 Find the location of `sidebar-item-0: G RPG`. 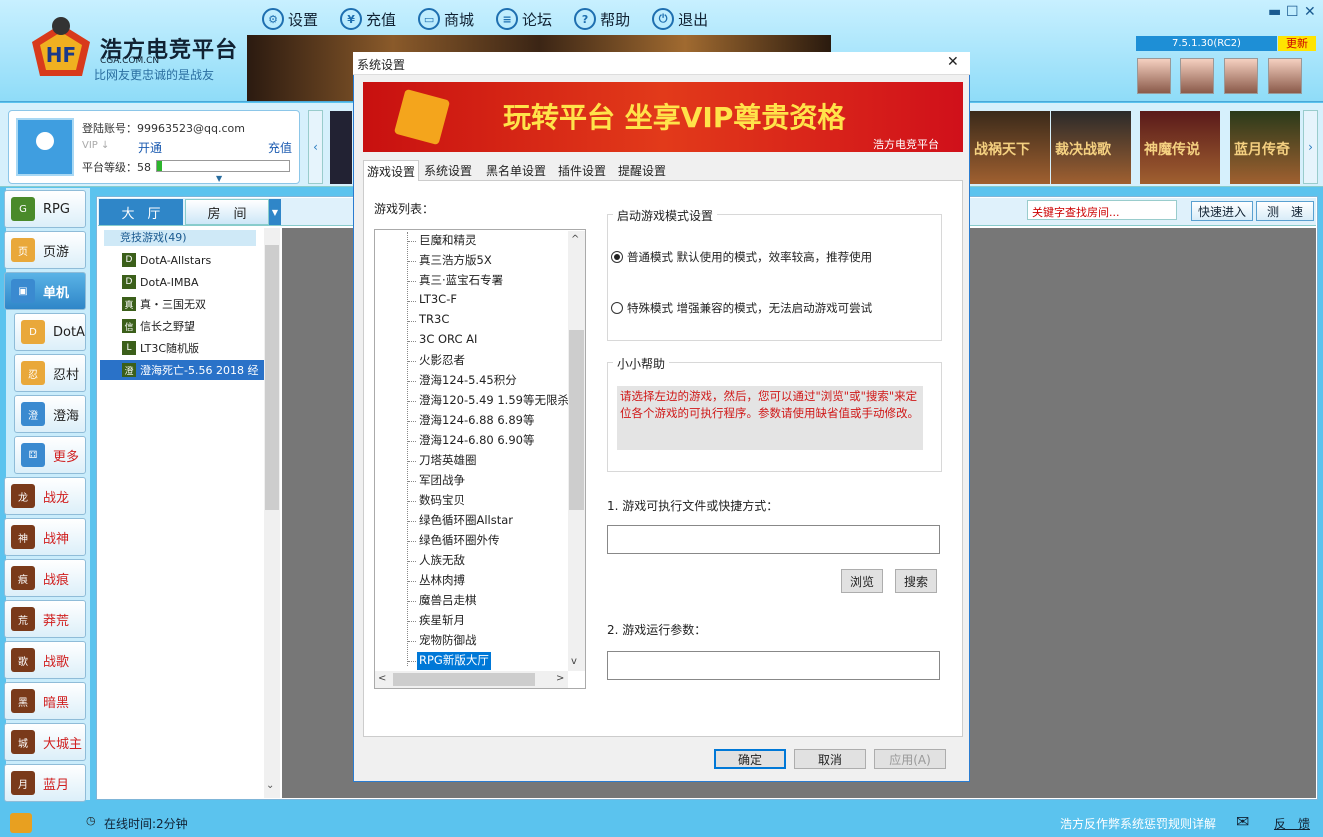

sidebar-item-0: G RPG is located at coordinates (45, 209).